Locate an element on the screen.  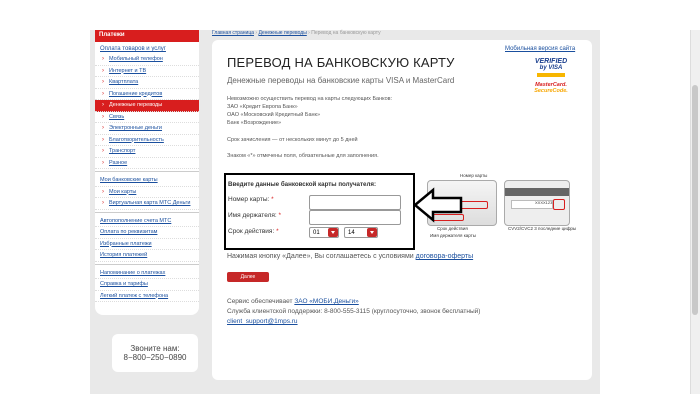
sidebar-item-transfers: › Денежные переводы is located at coordinates (147, 106).